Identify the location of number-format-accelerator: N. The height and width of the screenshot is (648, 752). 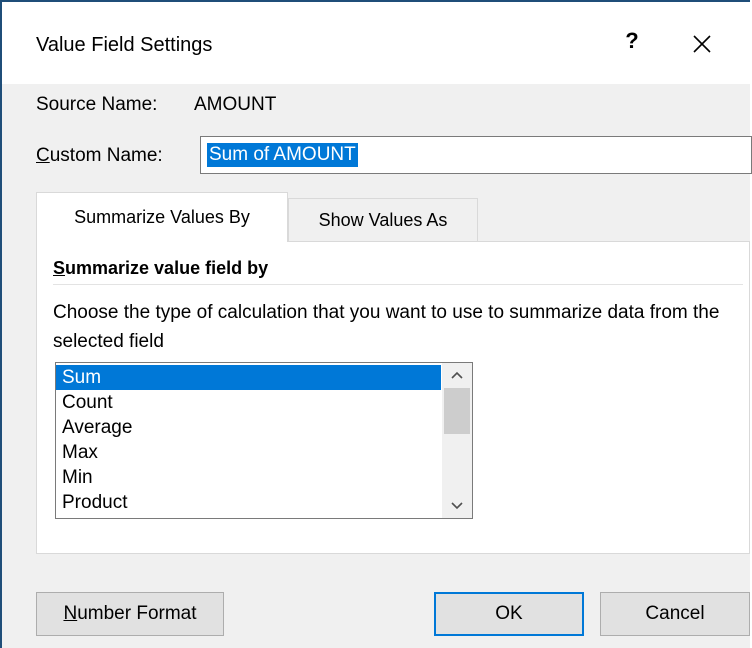
(70, 613).